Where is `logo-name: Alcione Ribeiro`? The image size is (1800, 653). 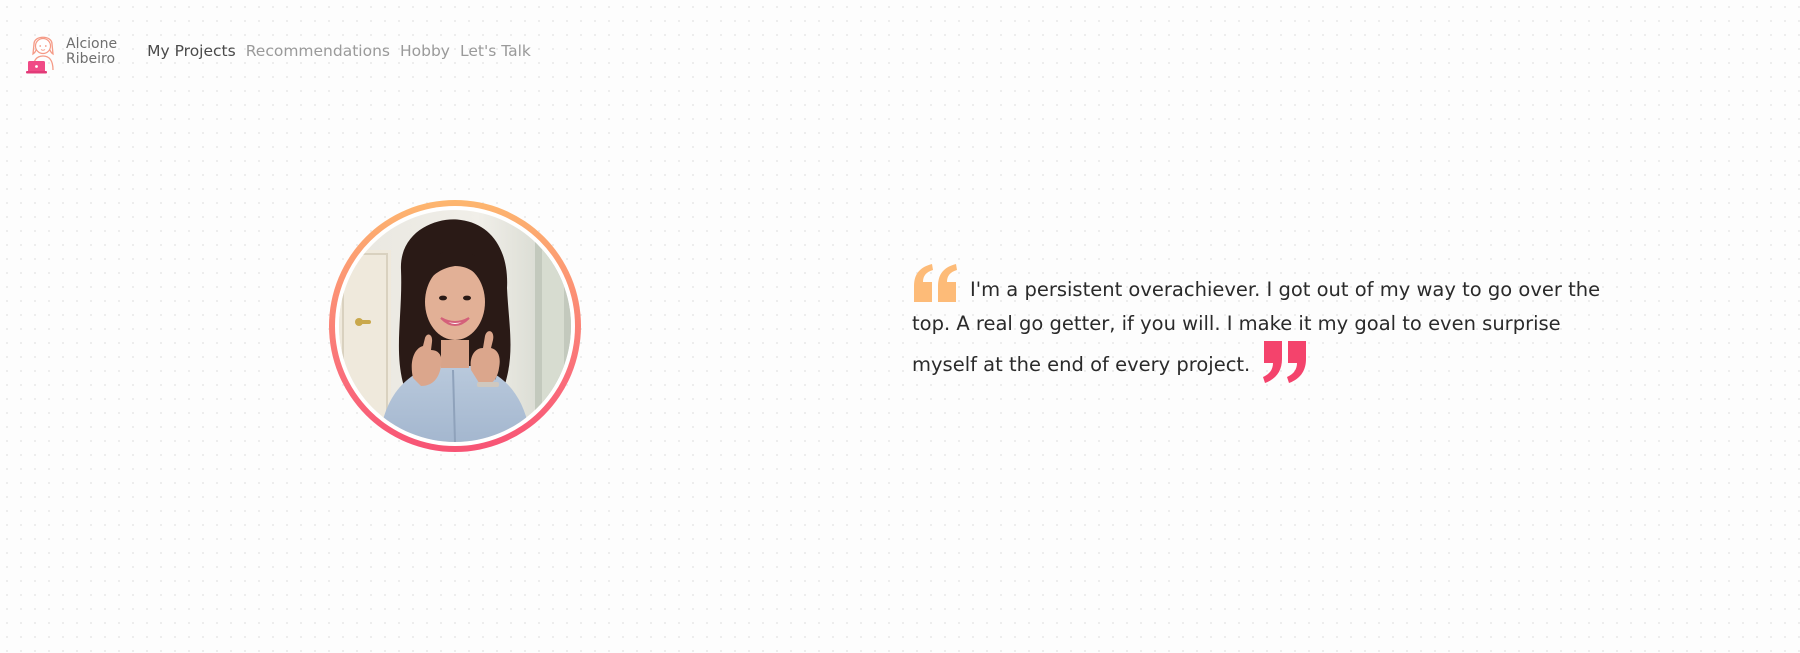 logo-name: Alcione Ribeiro is located at coordinates (91, 52).